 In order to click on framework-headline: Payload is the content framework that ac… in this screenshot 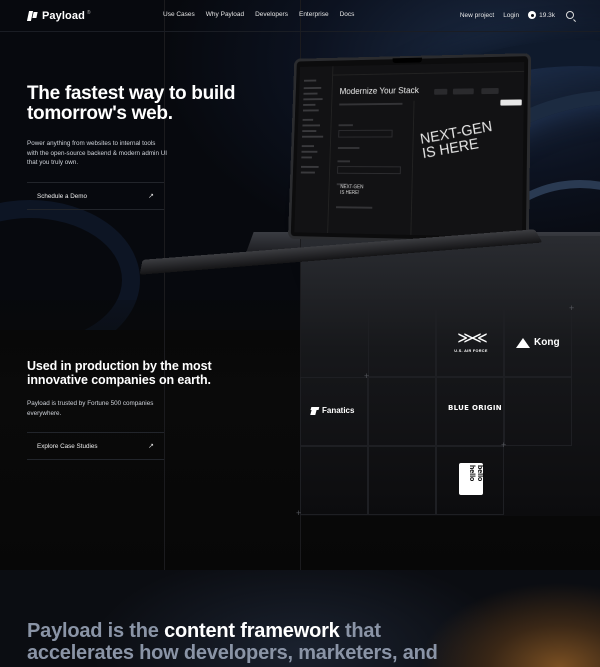, I will do `click(232, 642)`.